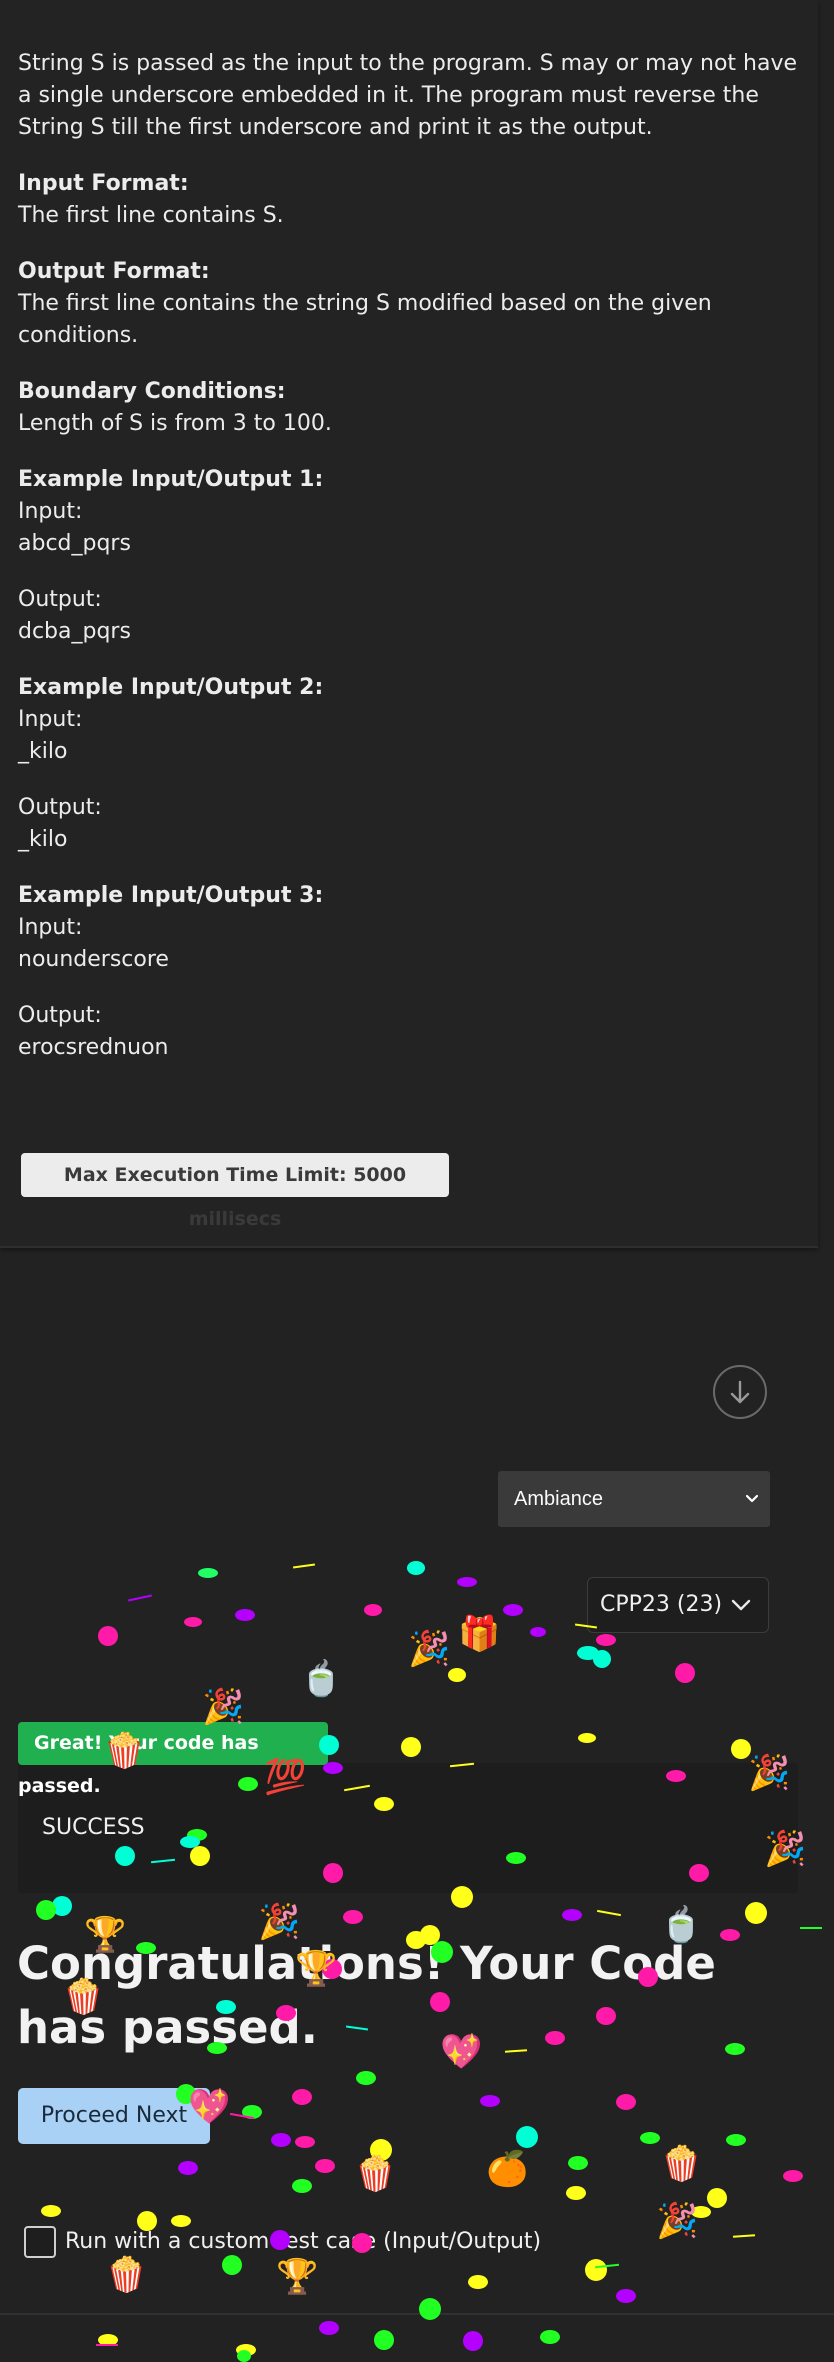 This screenshot has height=2362, width=834. I want to click on example-1-output: Output: dcba_pqrs, so click(413, 616).